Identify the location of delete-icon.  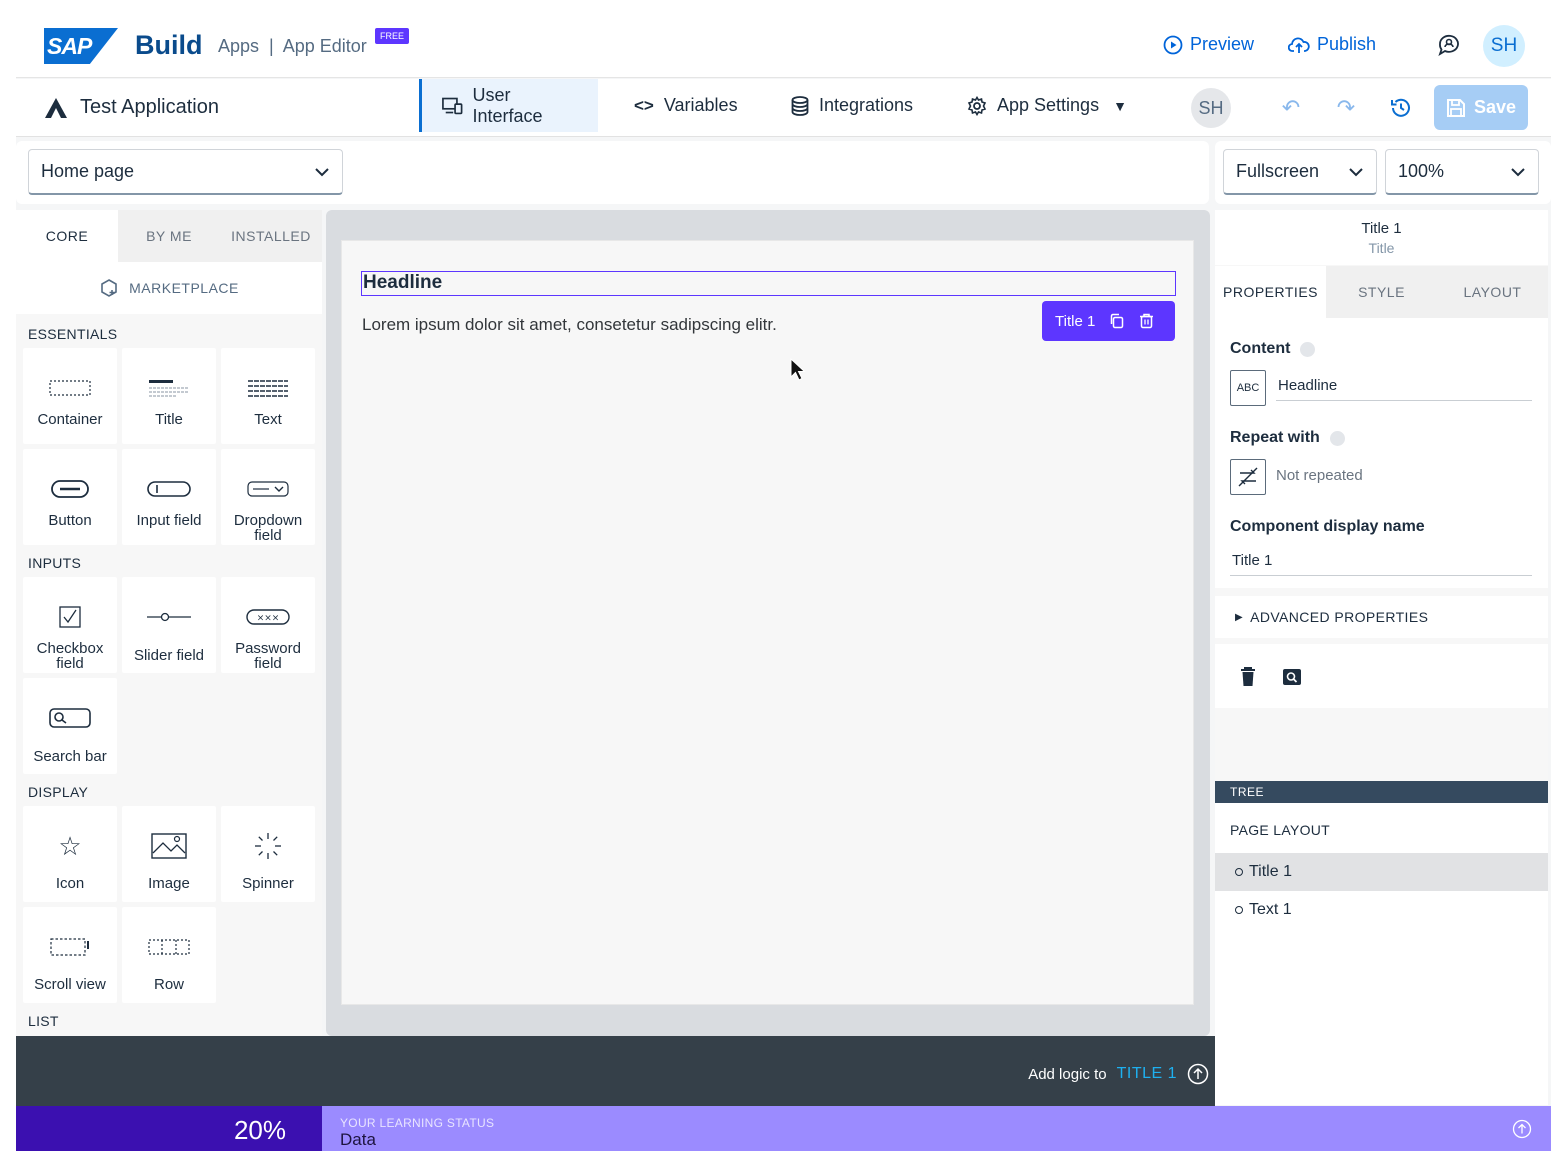
(1248, 677).